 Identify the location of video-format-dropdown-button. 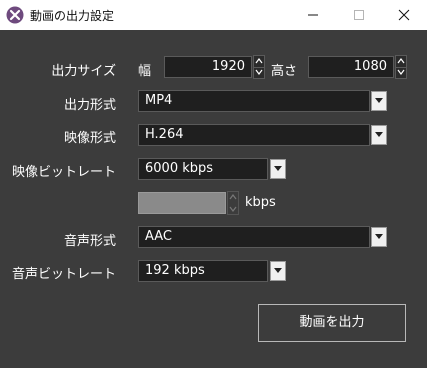
(379, 135).